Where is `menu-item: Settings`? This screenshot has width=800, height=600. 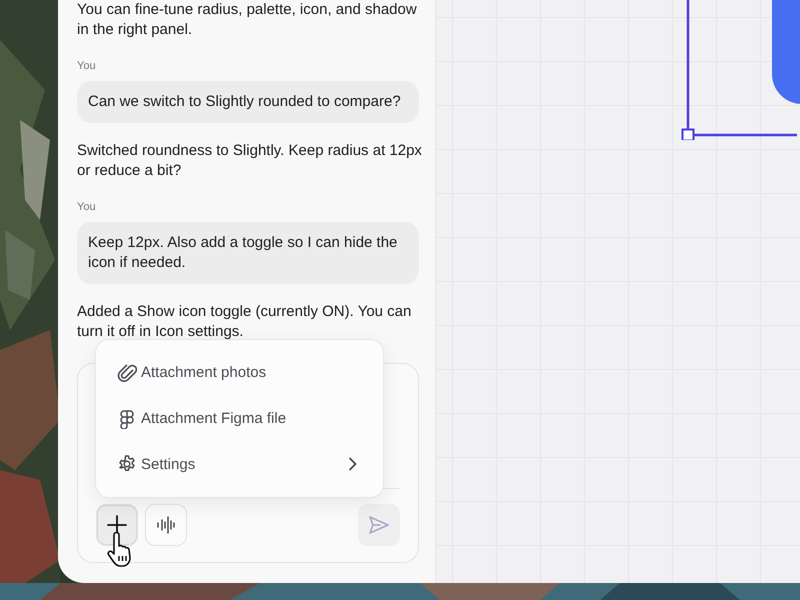 menu-item: Settings is located at coordinates (239, 464).